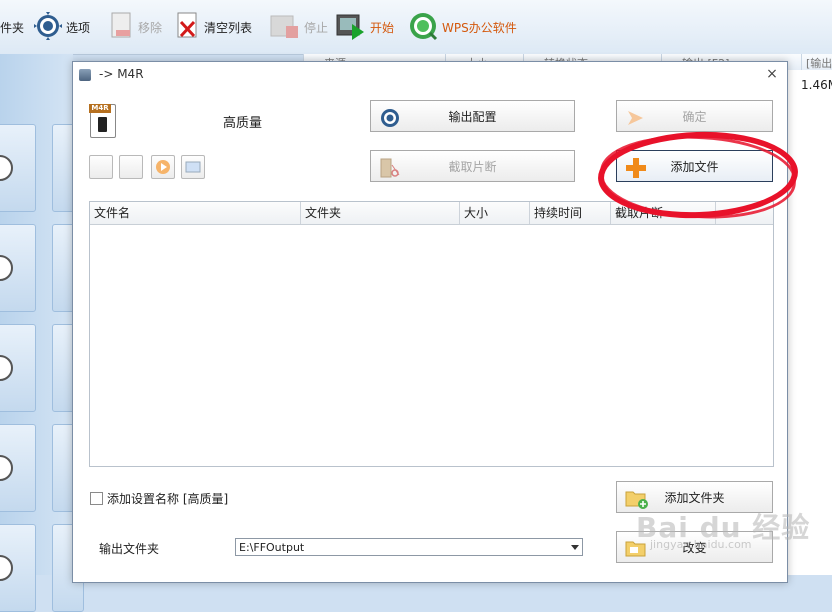 Image resolution: width=832 pixels, height=612 pixels. What do you see at coordinates (150, 27) in the screenshot?
I see `remove-toolbar-label: 移除` at bounding box center [150, 27].